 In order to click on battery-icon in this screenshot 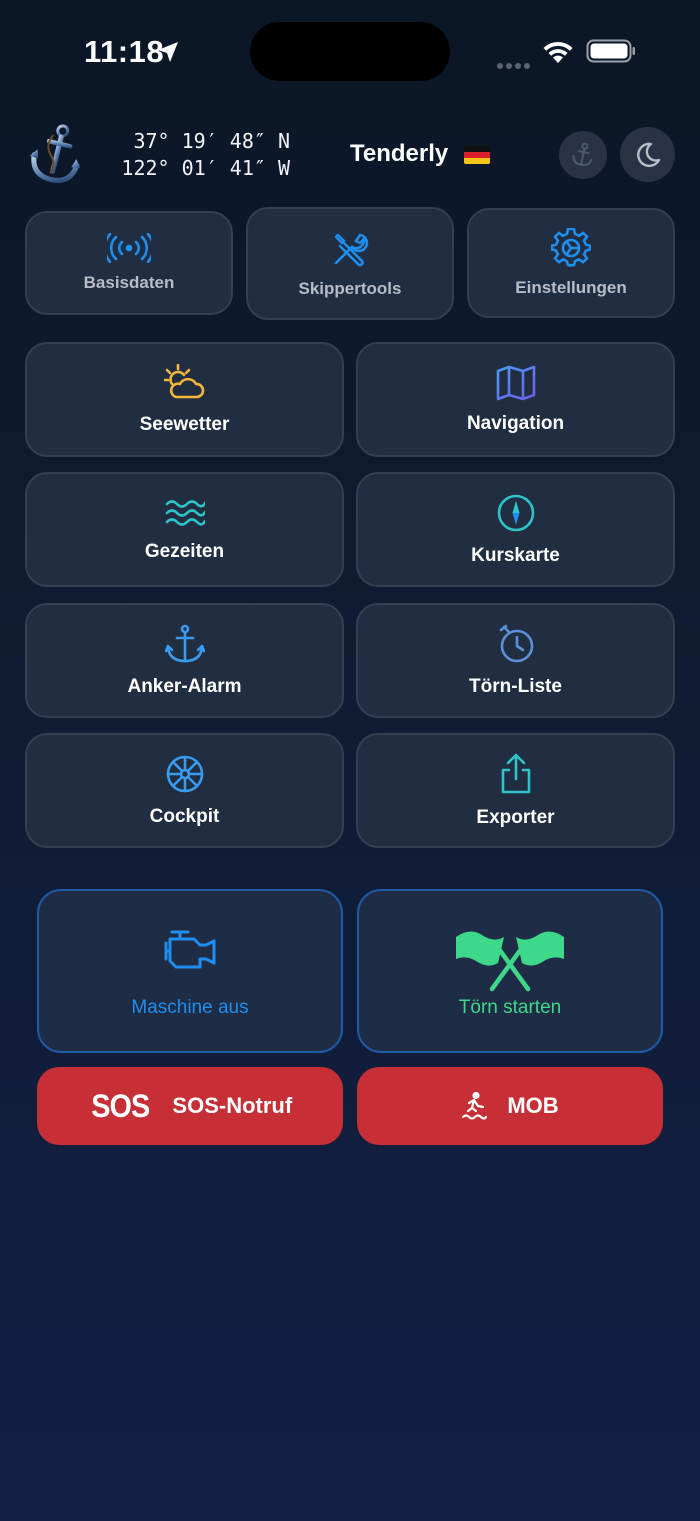, I will do `click(610, 51)`.